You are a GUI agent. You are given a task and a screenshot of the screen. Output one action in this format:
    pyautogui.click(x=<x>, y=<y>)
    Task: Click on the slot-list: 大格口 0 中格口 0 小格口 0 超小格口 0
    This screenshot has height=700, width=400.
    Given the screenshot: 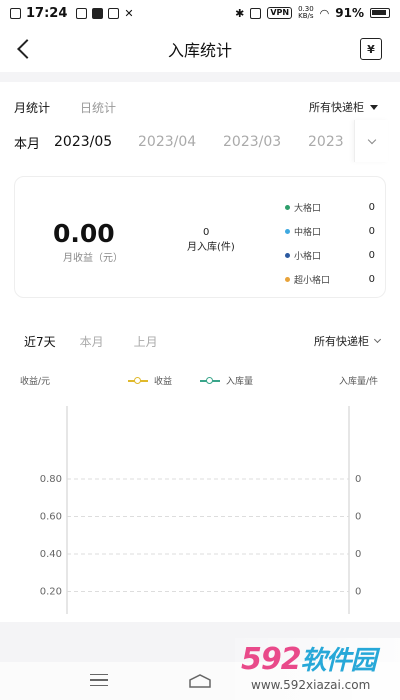 What is the action you would take?
    pyautogui.click(x=333, y=243)
    